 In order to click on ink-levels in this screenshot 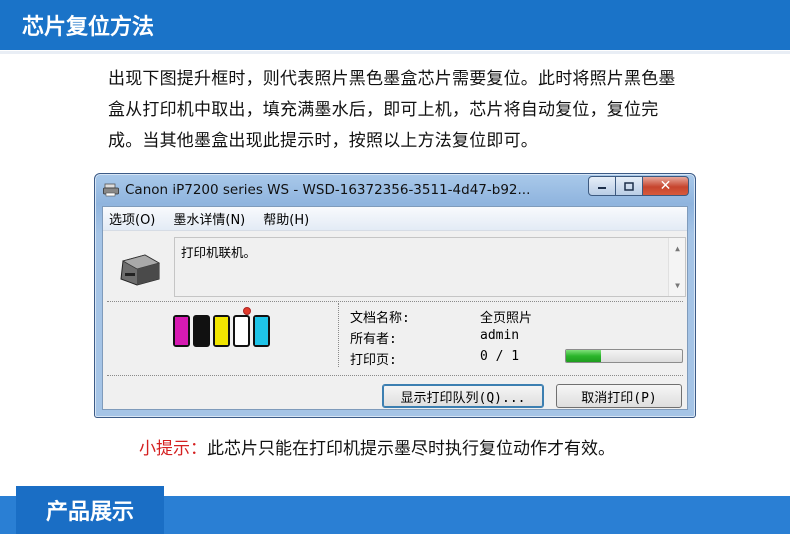, I will do `click(221, 331)`.